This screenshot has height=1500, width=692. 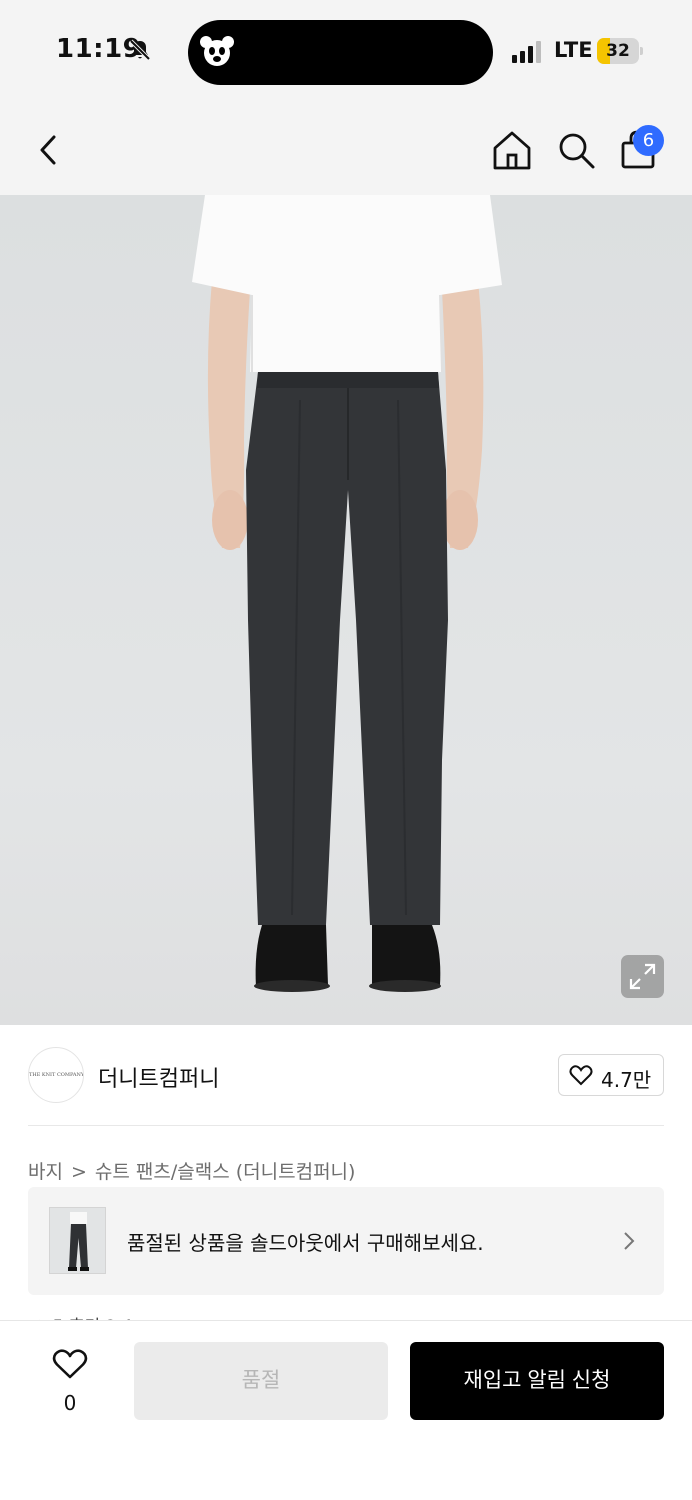 What do you see at coordinates (512, 150) in the screenshot?
I see `home-icon` at bounding box center [512, 150].